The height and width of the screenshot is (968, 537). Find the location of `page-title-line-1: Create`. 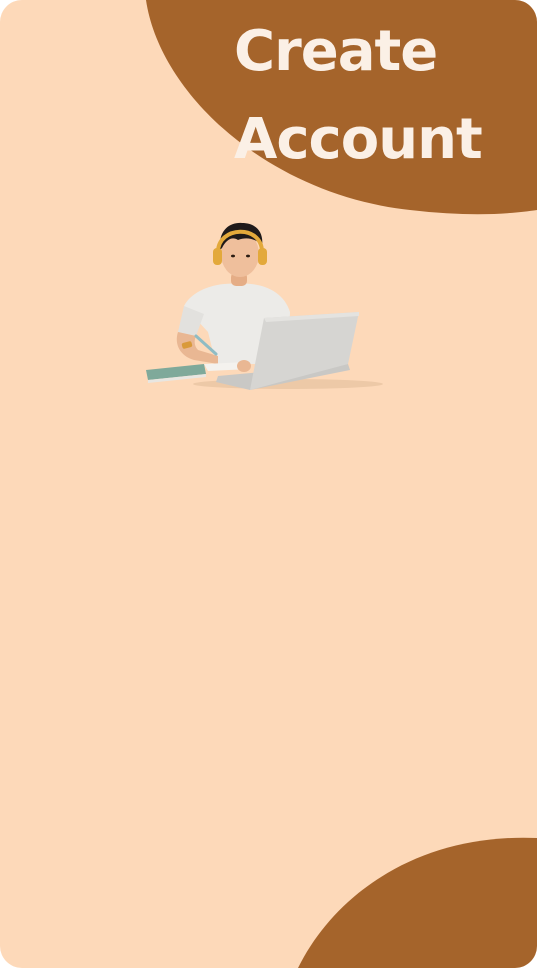

page-title-line-1: Create is located at coordinates (336, 51).